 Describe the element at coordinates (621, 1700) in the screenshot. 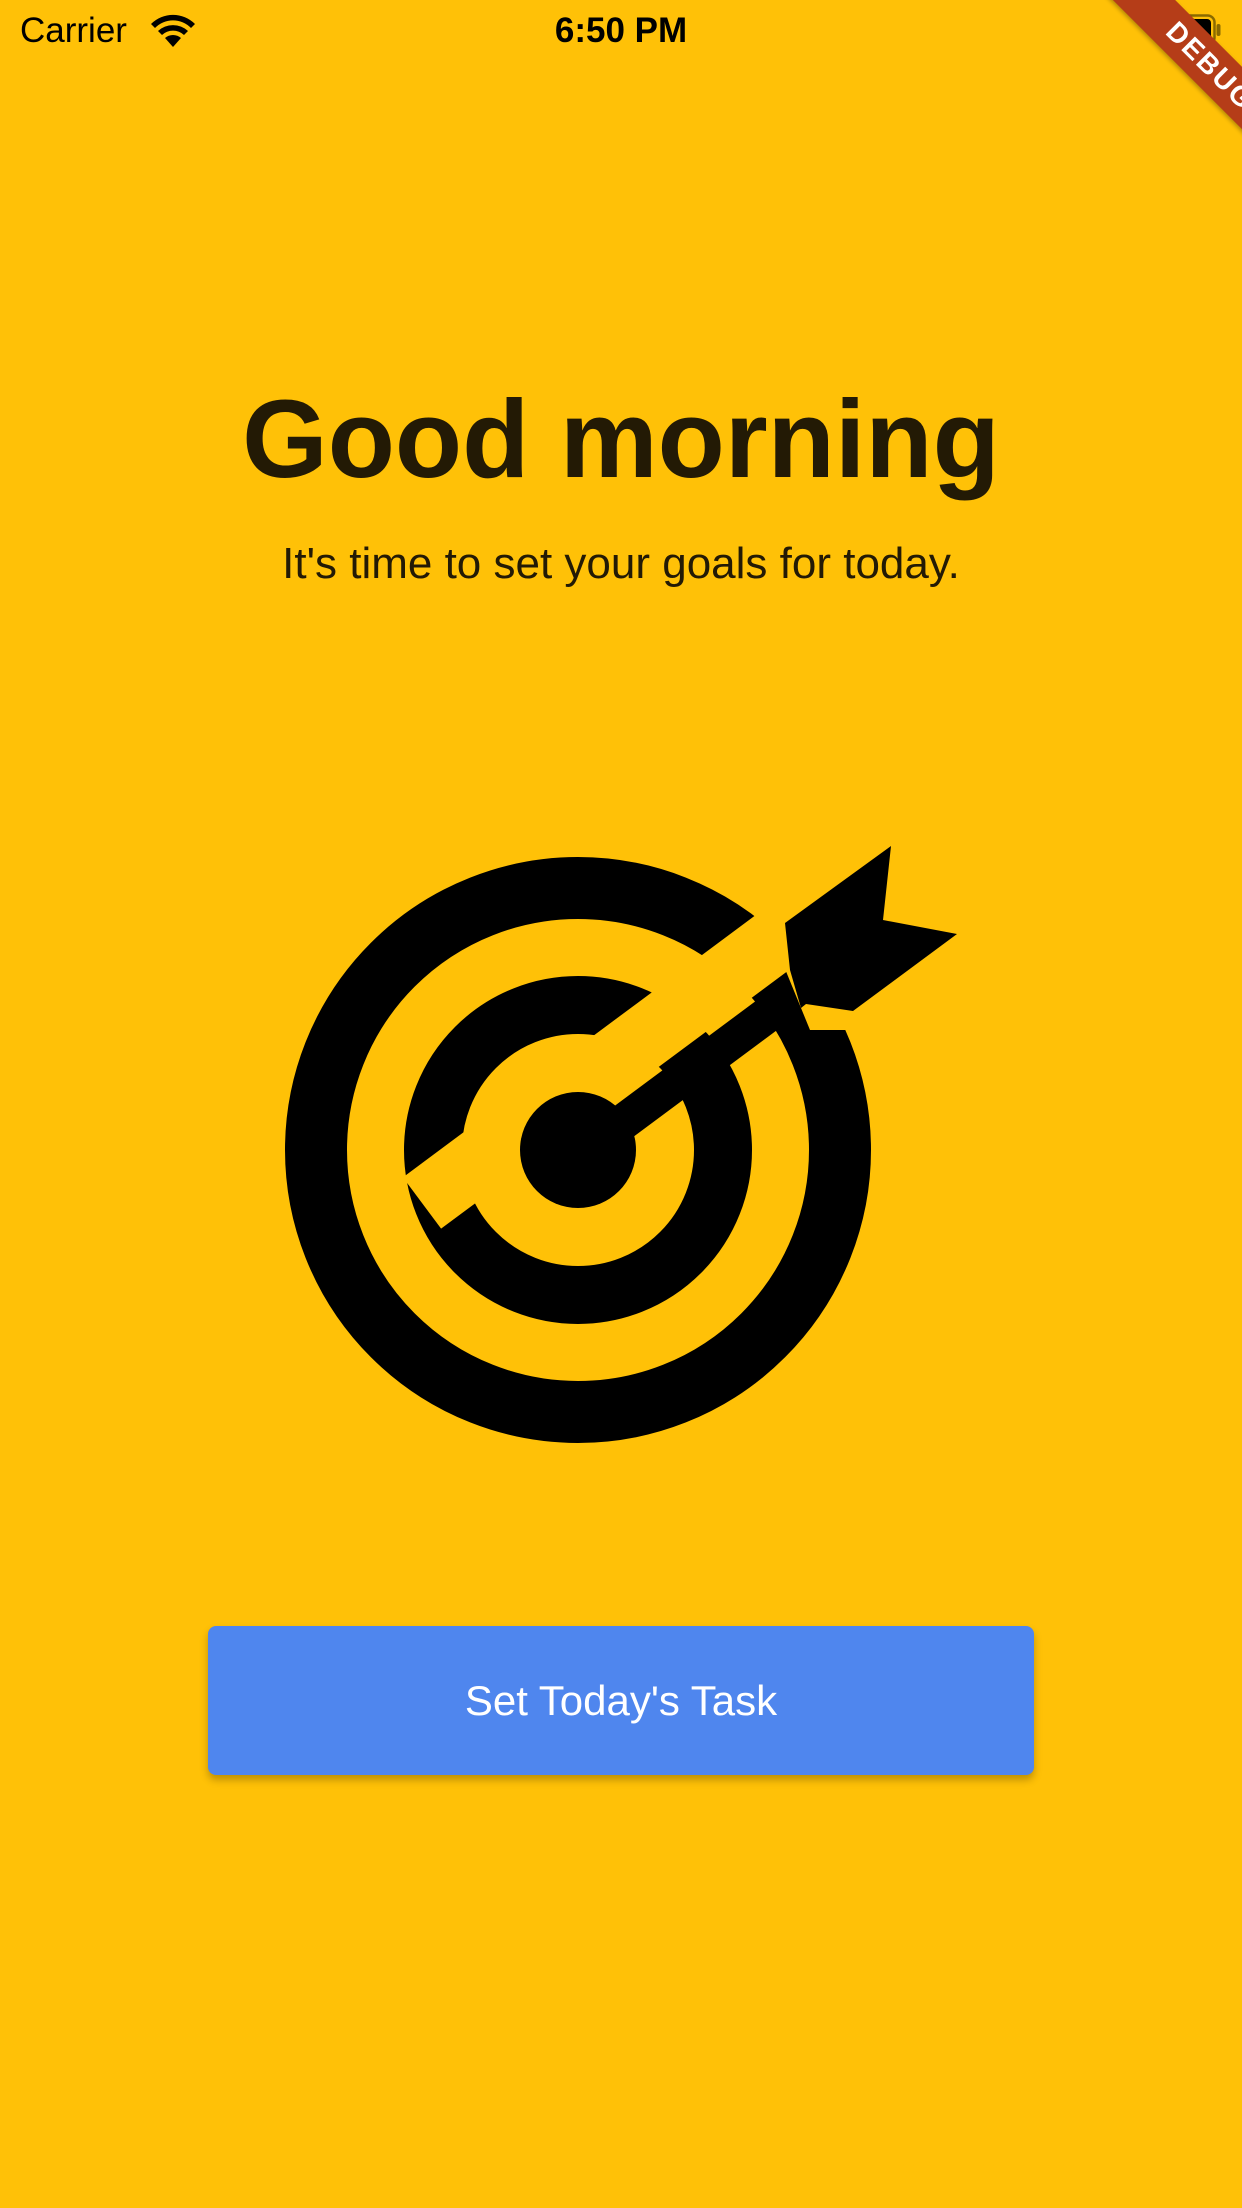

I see `set-todays-task-button: Set Today's Task` at that location.